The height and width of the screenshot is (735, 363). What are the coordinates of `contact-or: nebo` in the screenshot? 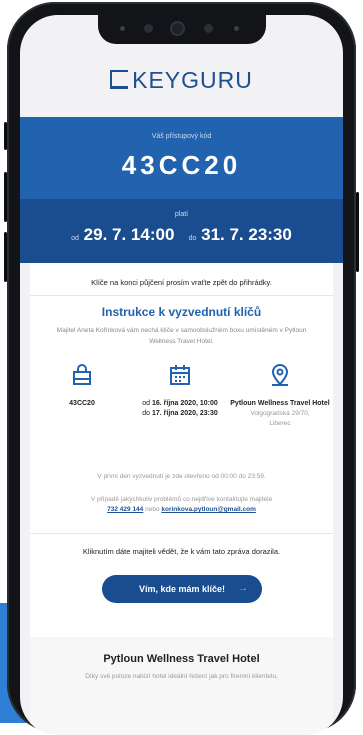 It's located at (152, 509).